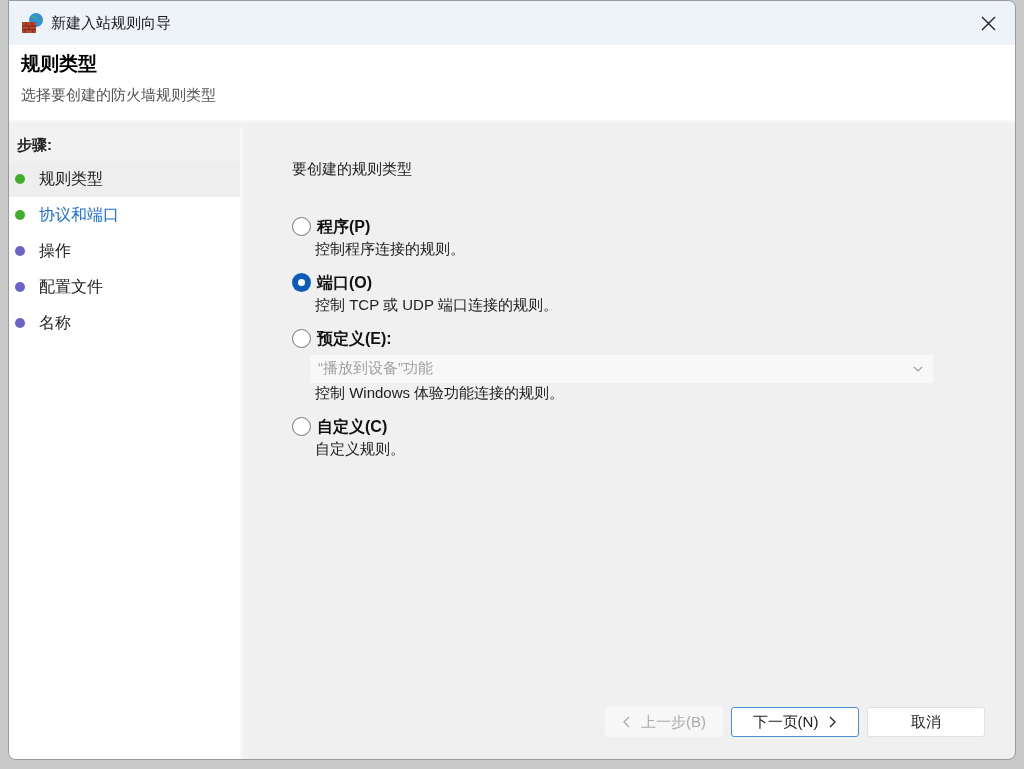 Image resolution: width=1024 pixels, height=769 pixels. I want to click on next-button: 下一页(N), so click(795, 722).